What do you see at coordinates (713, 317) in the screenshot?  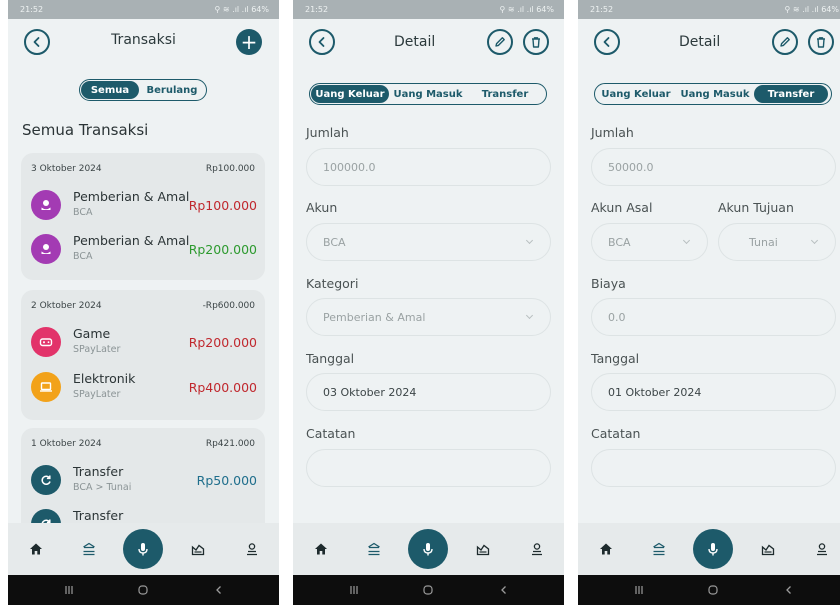 I see `fee-field: 0.0` at bounding box center [713, 317].